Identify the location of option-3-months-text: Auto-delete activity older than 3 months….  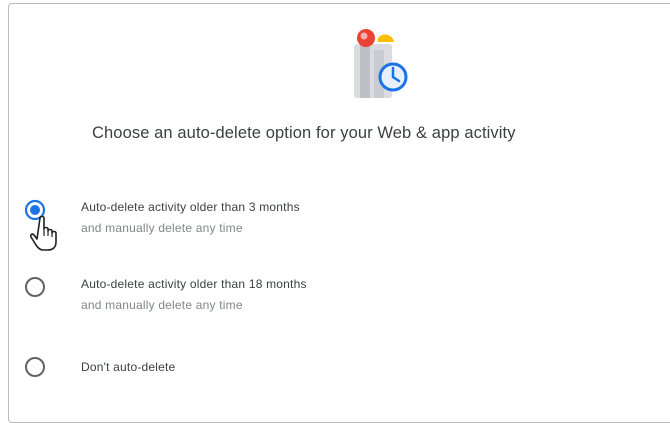
(190, 217).